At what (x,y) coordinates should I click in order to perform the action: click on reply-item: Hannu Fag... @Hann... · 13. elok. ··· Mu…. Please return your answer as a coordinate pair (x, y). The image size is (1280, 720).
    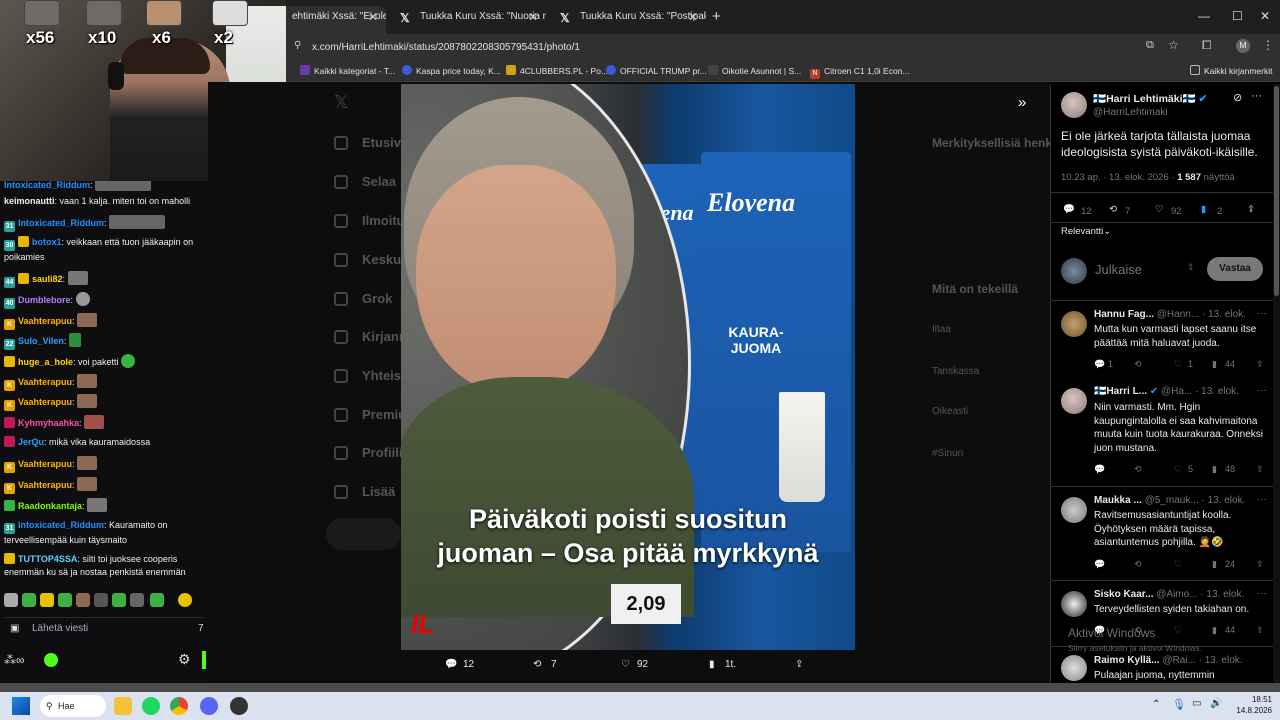
    Looking at the image, I should click on (1165, 336).